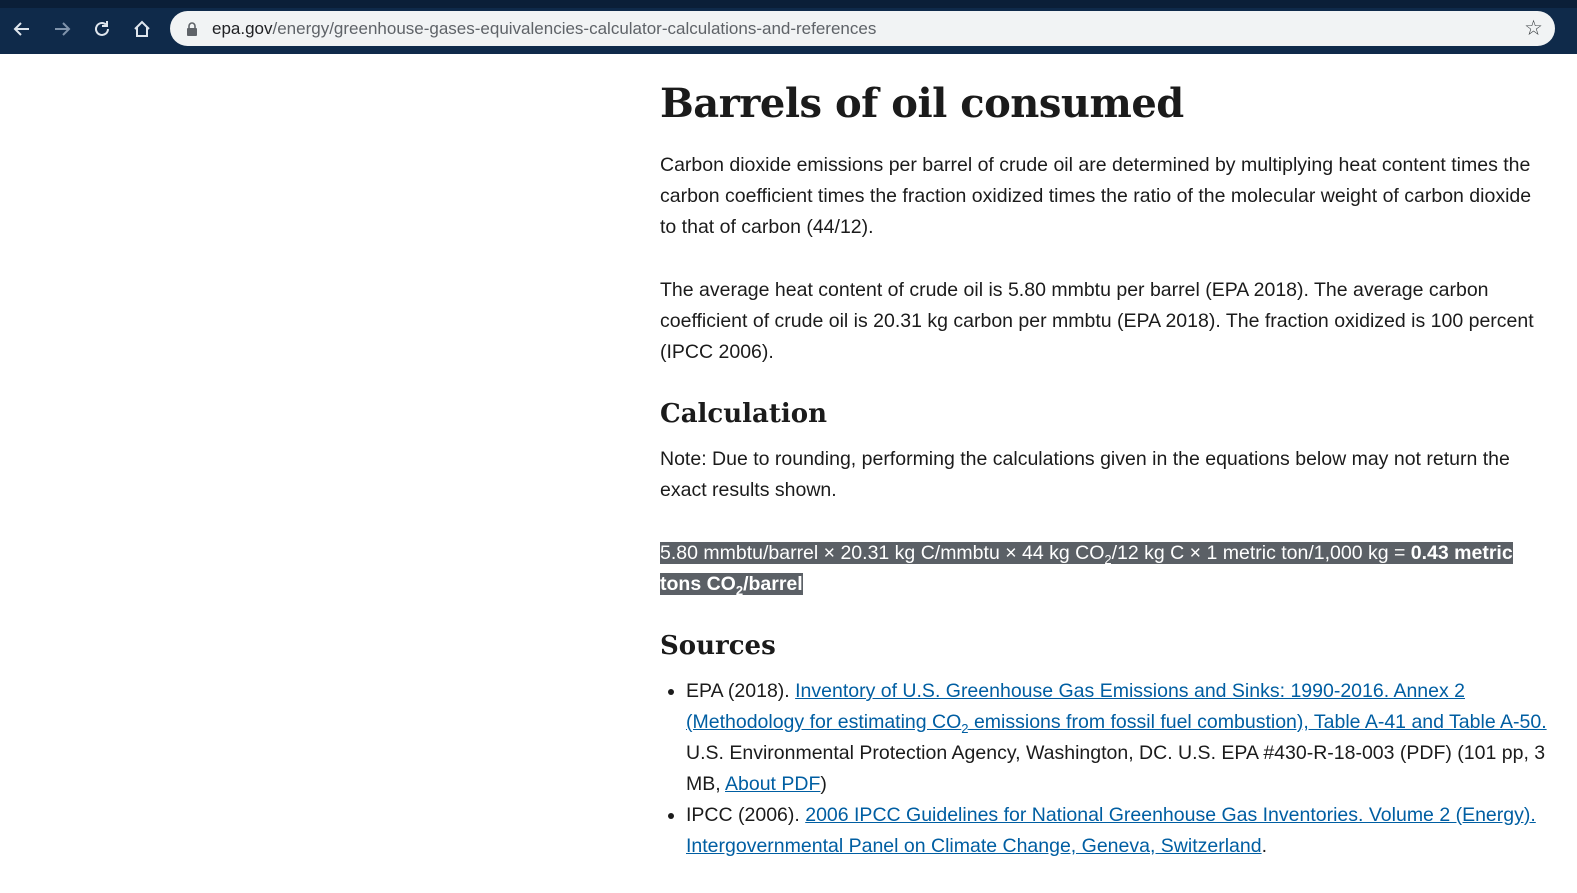 The width and height of the screenshot is (1577, 893). I want to click on page-title: Barrels of oil consumed, so click(922, 103).